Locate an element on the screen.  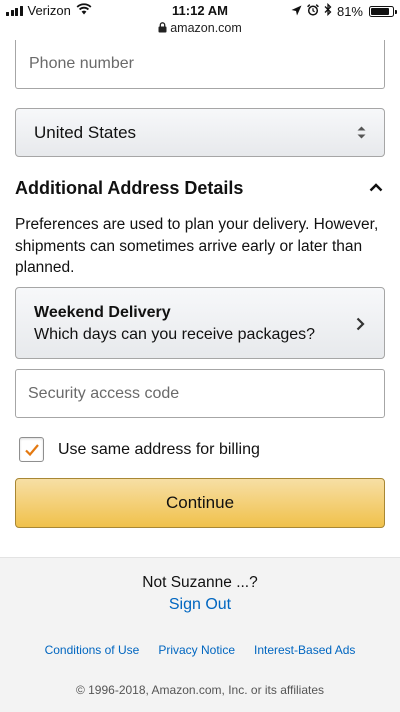
weekend-delivery-title: Weekend Delivery is located at coordinates (102, 312).